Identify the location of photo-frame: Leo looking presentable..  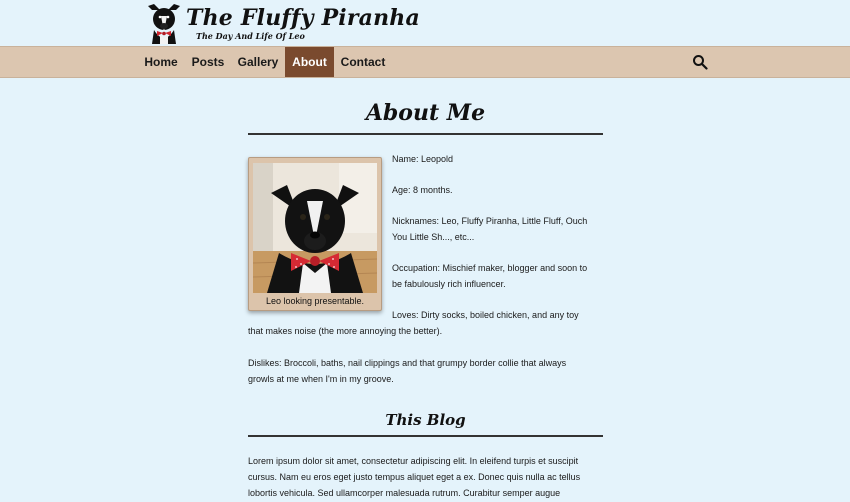
(315, 234).